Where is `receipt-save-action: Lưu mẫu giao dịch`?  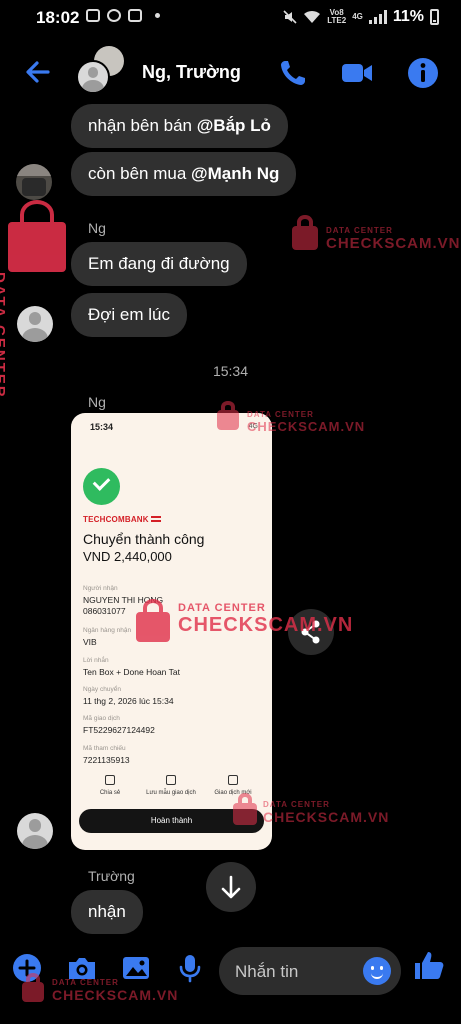 receipt-save-action: Lưu mẫu giao dịch is located at coordinates (171, 785).